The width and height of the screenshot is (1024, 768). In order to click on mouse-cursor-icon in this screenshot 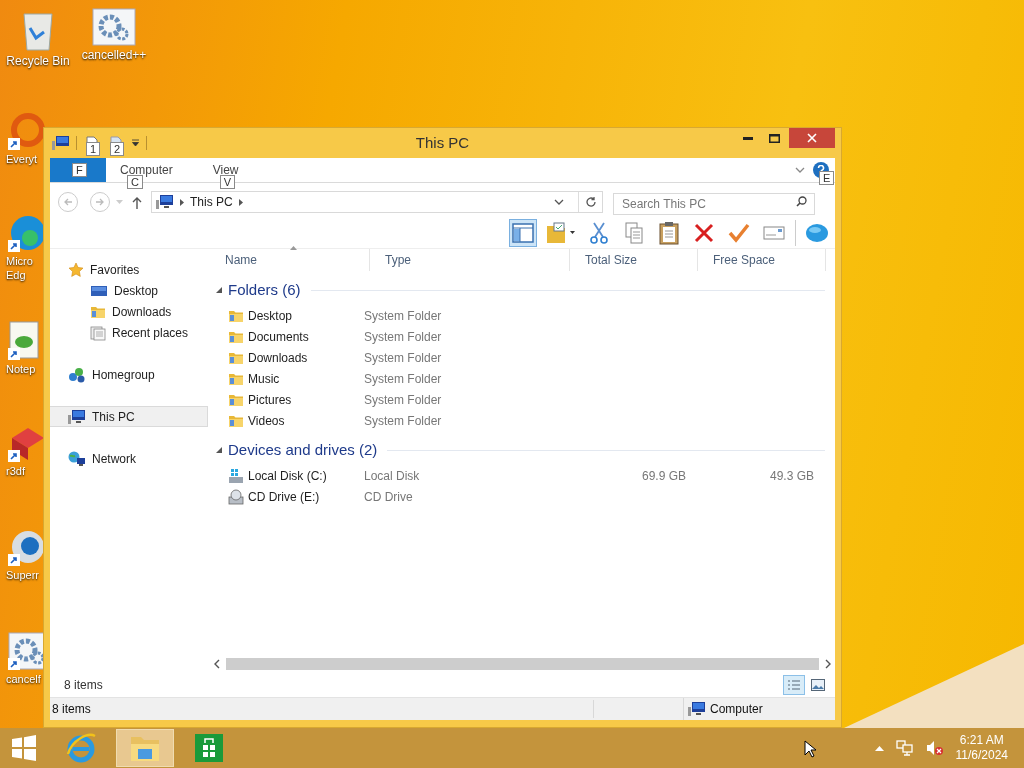, I will do `click(810, 749)`.